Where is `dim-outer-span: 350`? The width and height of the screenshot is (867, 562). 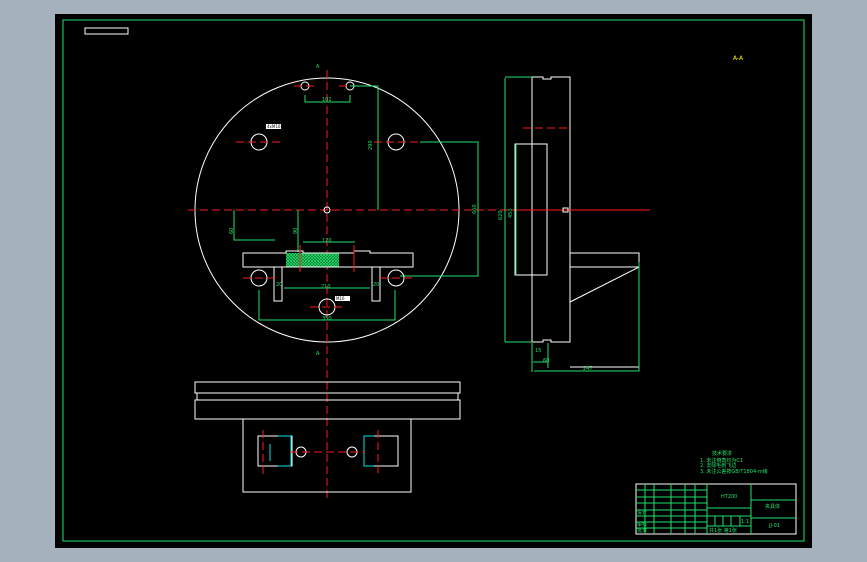 dim-outer-span: 350 is located at coordinates (327, 319).